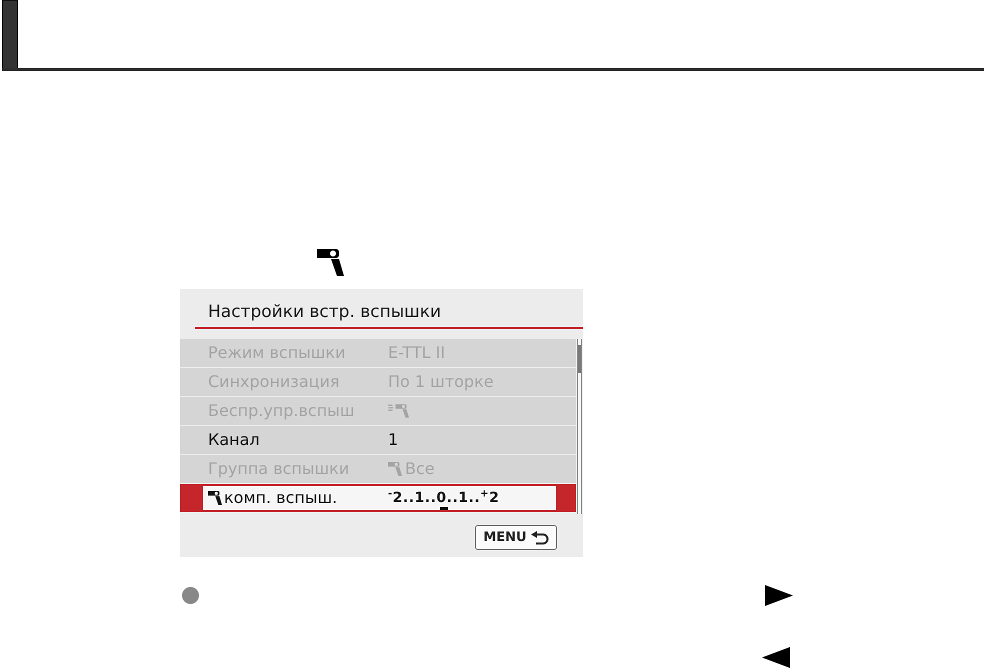 The height and width of the screenshot is (672, 984). What do you see at coordinates (378, 498) in the screenshot?
I see `menu-row: комп. вспыш. $^{-}$2..1..0..1..$^{+}$2` at bounding box center [378, 498].